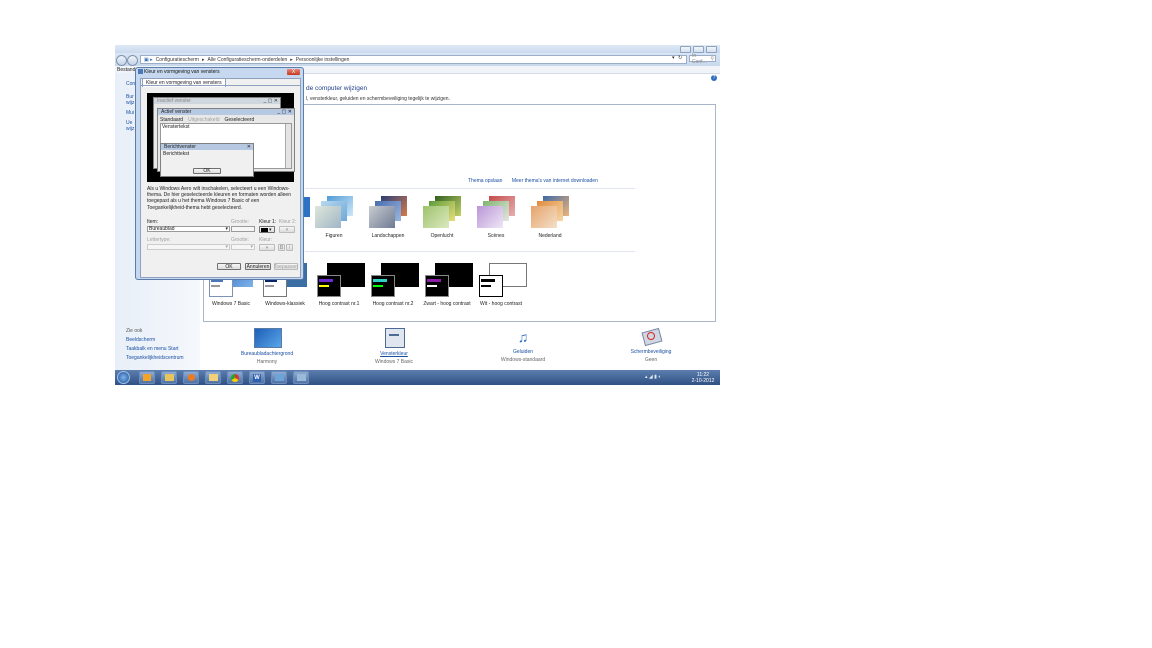 This screenshot has width=1152, height=648. Describe the element at coordinates (159, 240) in the screenshot. I see `font-label: Lettertype:` at that location.